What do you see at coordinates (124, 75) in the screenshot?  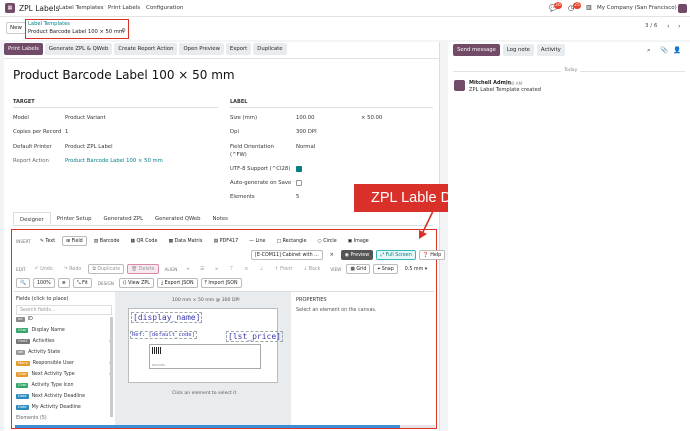 I see `record-title: Product Barcode Label 100 × 50 mm` at bounding box center [124, 75].